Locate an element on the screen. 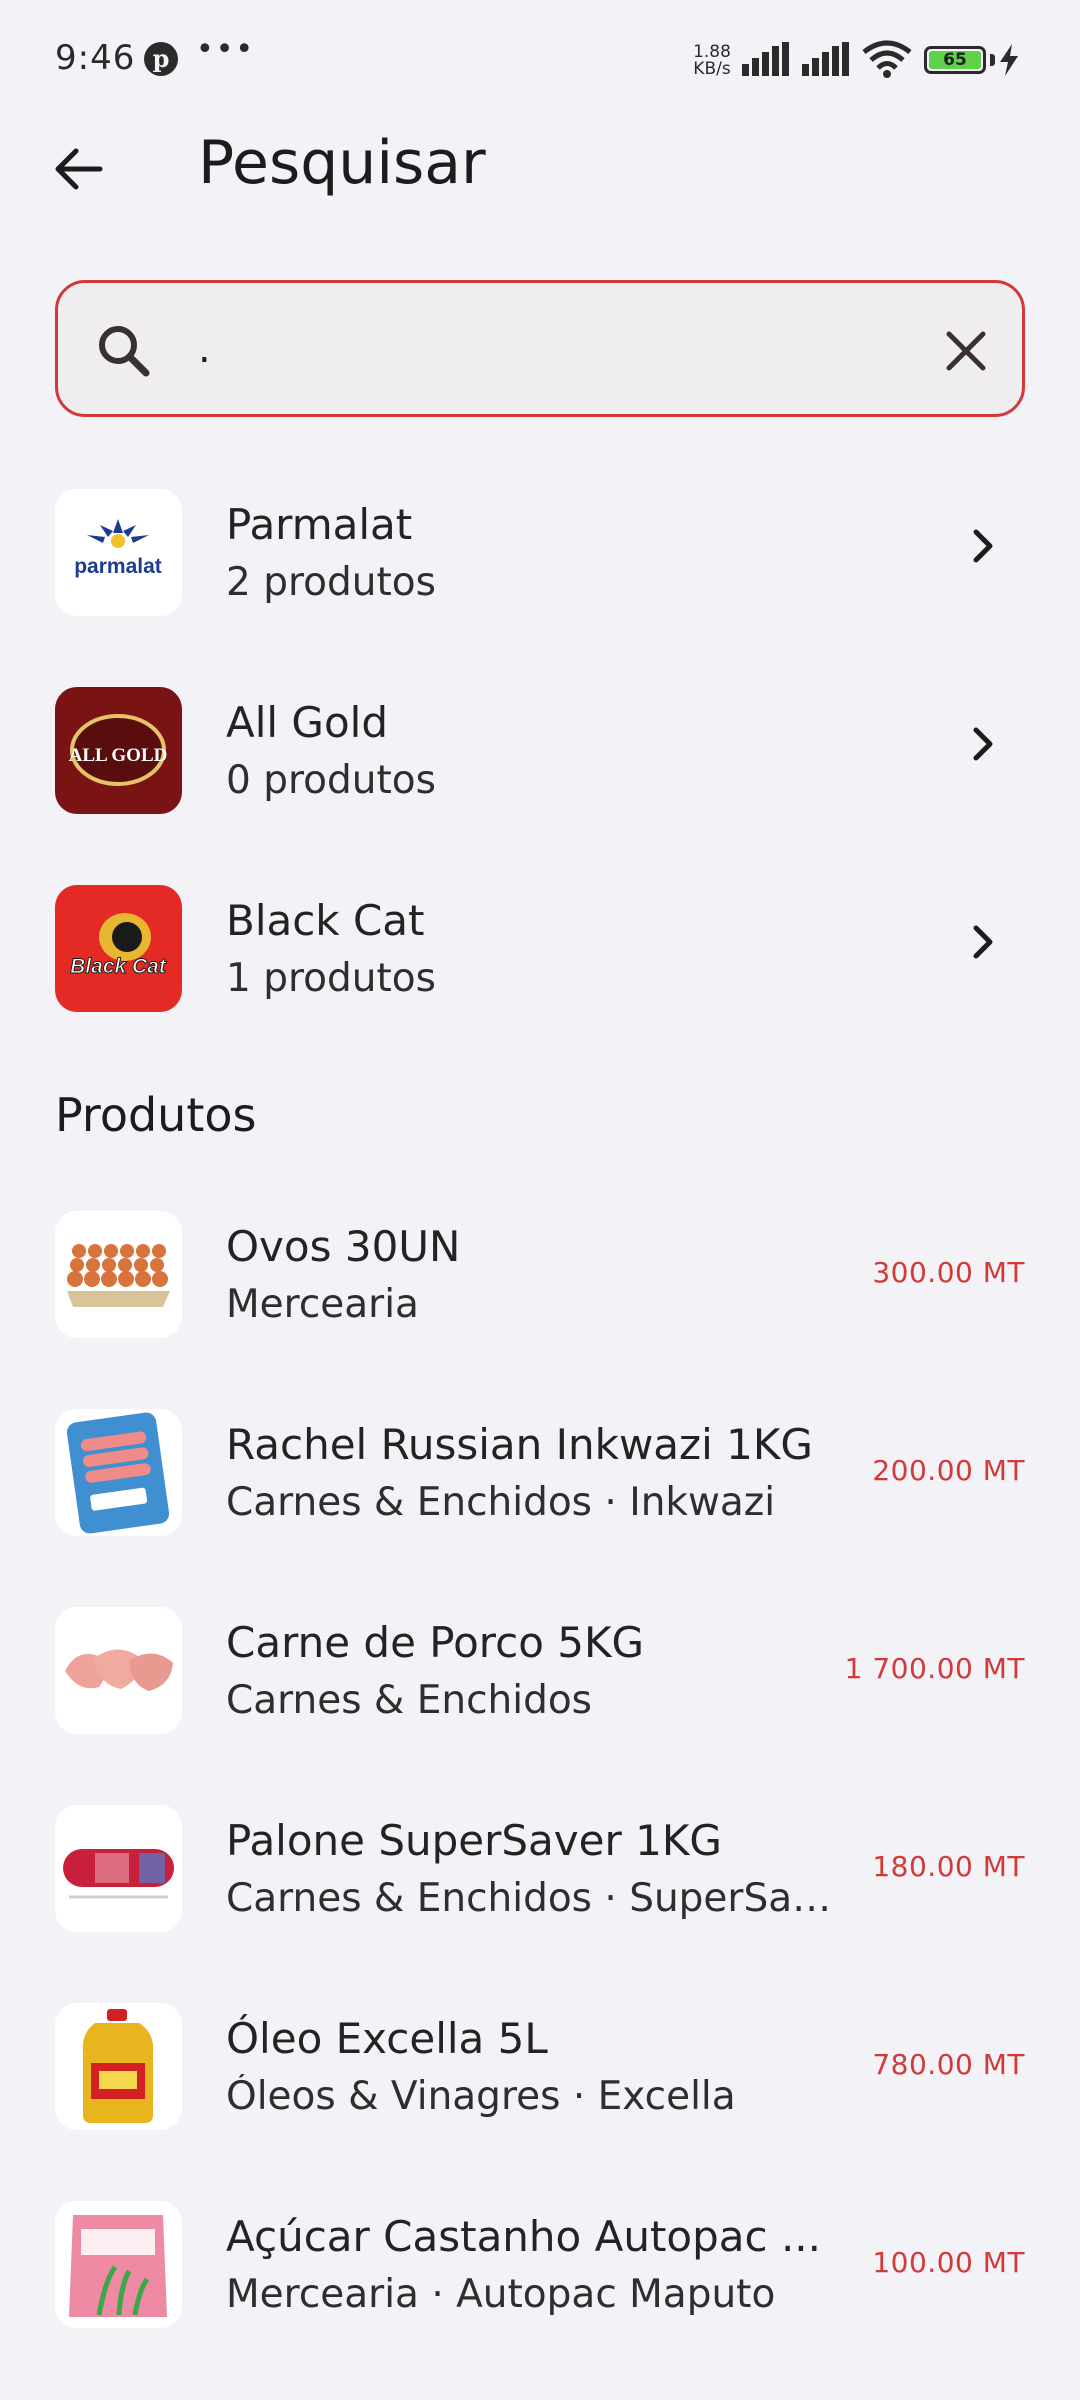  product-name: Ovos 30UN is located at coordinates (343, 1246).